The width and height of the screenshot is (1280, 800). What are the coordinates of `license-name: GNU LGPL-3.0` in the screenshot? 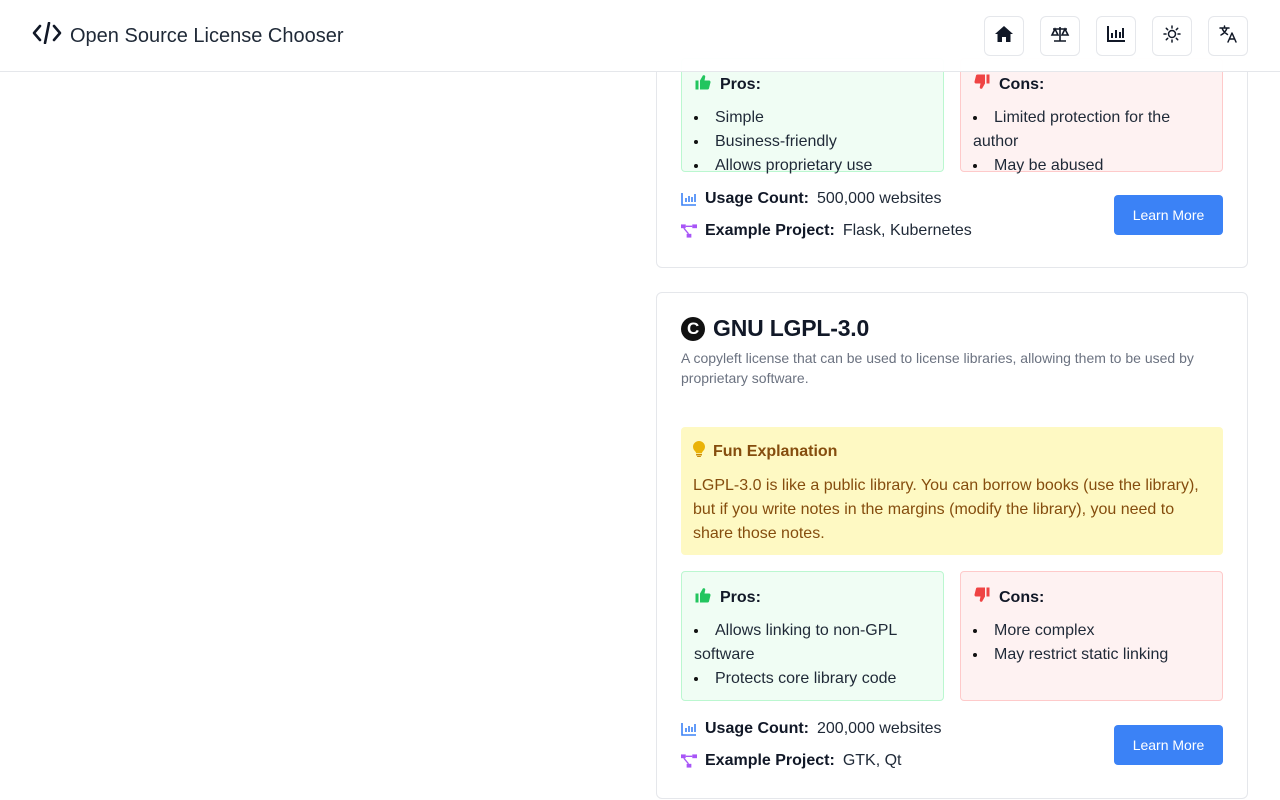 It's located at (791, 328).